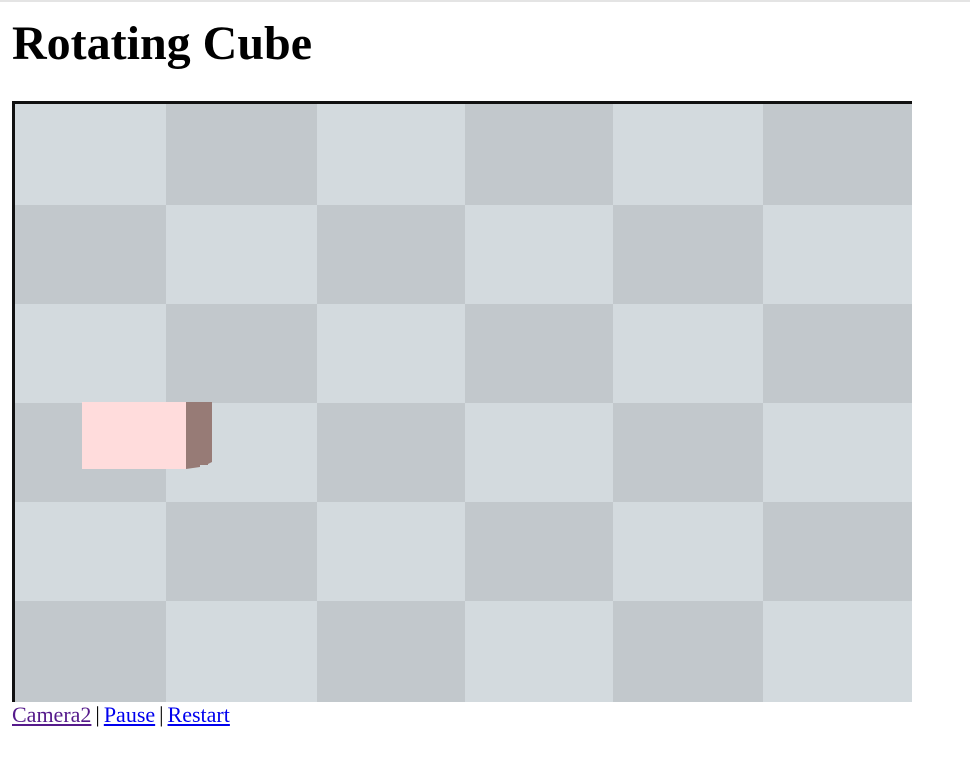 This screenshot has width=970, height=772. What do you see at coordinates (199, 714) in the screenshot?
I see `restart-link: Restart` at bounding box center [199, 714].